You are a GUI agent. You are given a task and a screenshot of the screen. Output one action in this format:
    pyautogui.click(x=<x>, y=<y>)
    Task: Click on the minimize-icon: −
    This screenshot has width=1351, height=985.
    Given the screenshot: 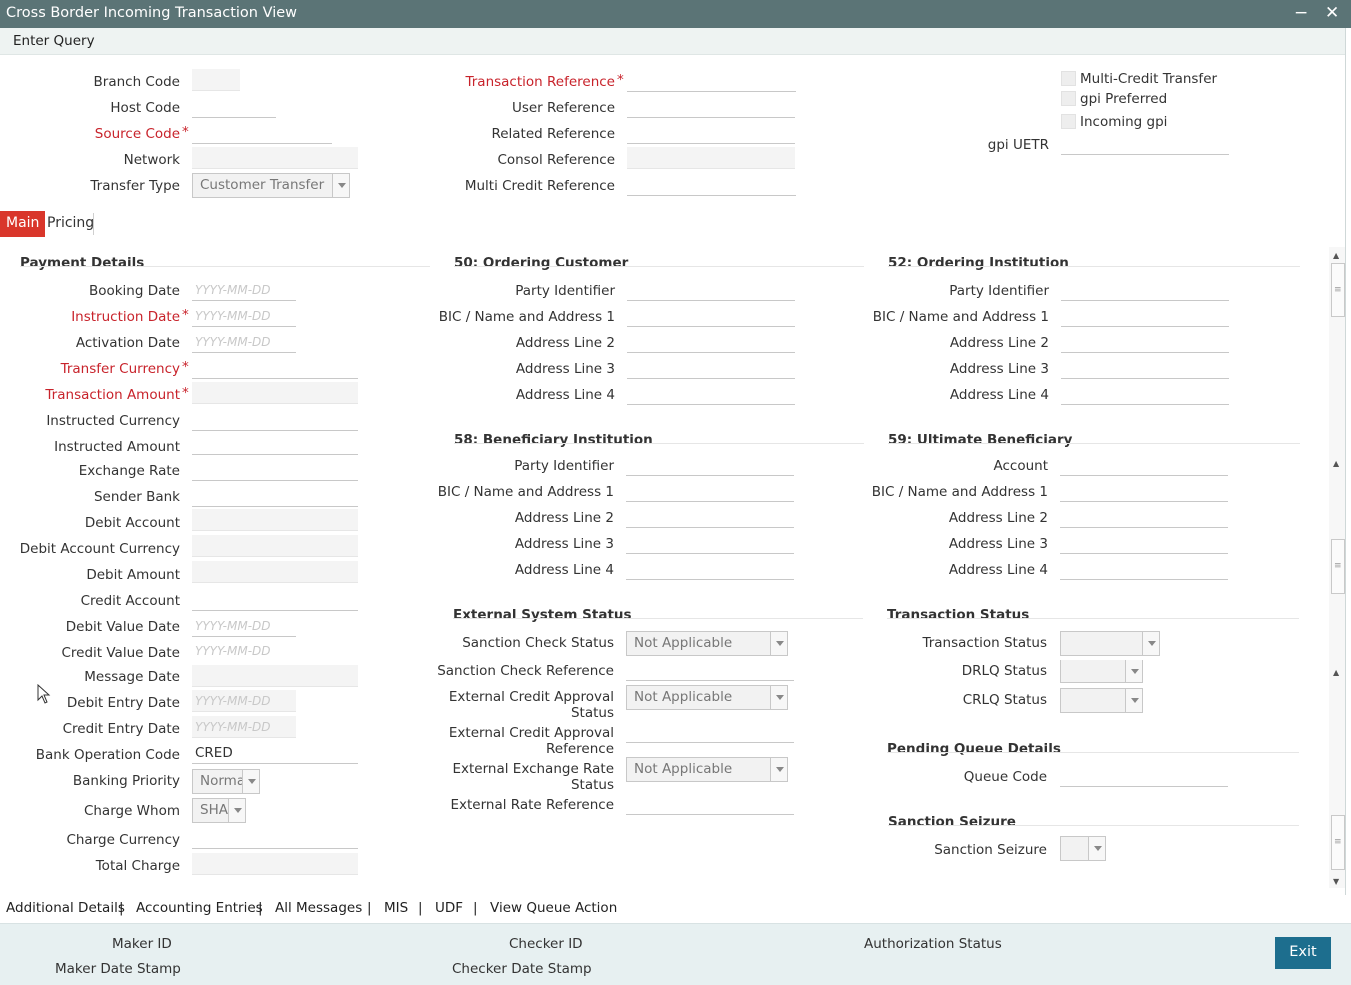 What is the action you would take?
    pyautogui.click(x=1301, y=13)
    